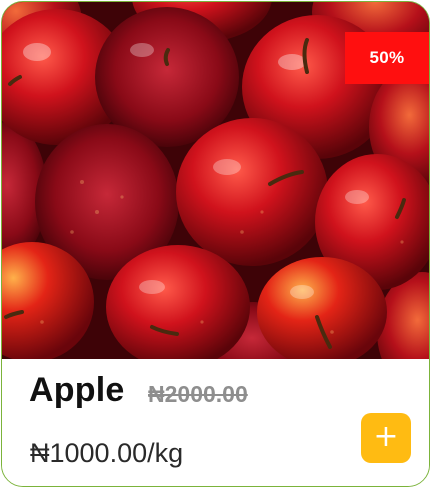 The height and width of the screenshot is (490, 433). Describe the element at coordinates (387, 58) in the screenshot. I see `discount-badge: 50%` at that location.